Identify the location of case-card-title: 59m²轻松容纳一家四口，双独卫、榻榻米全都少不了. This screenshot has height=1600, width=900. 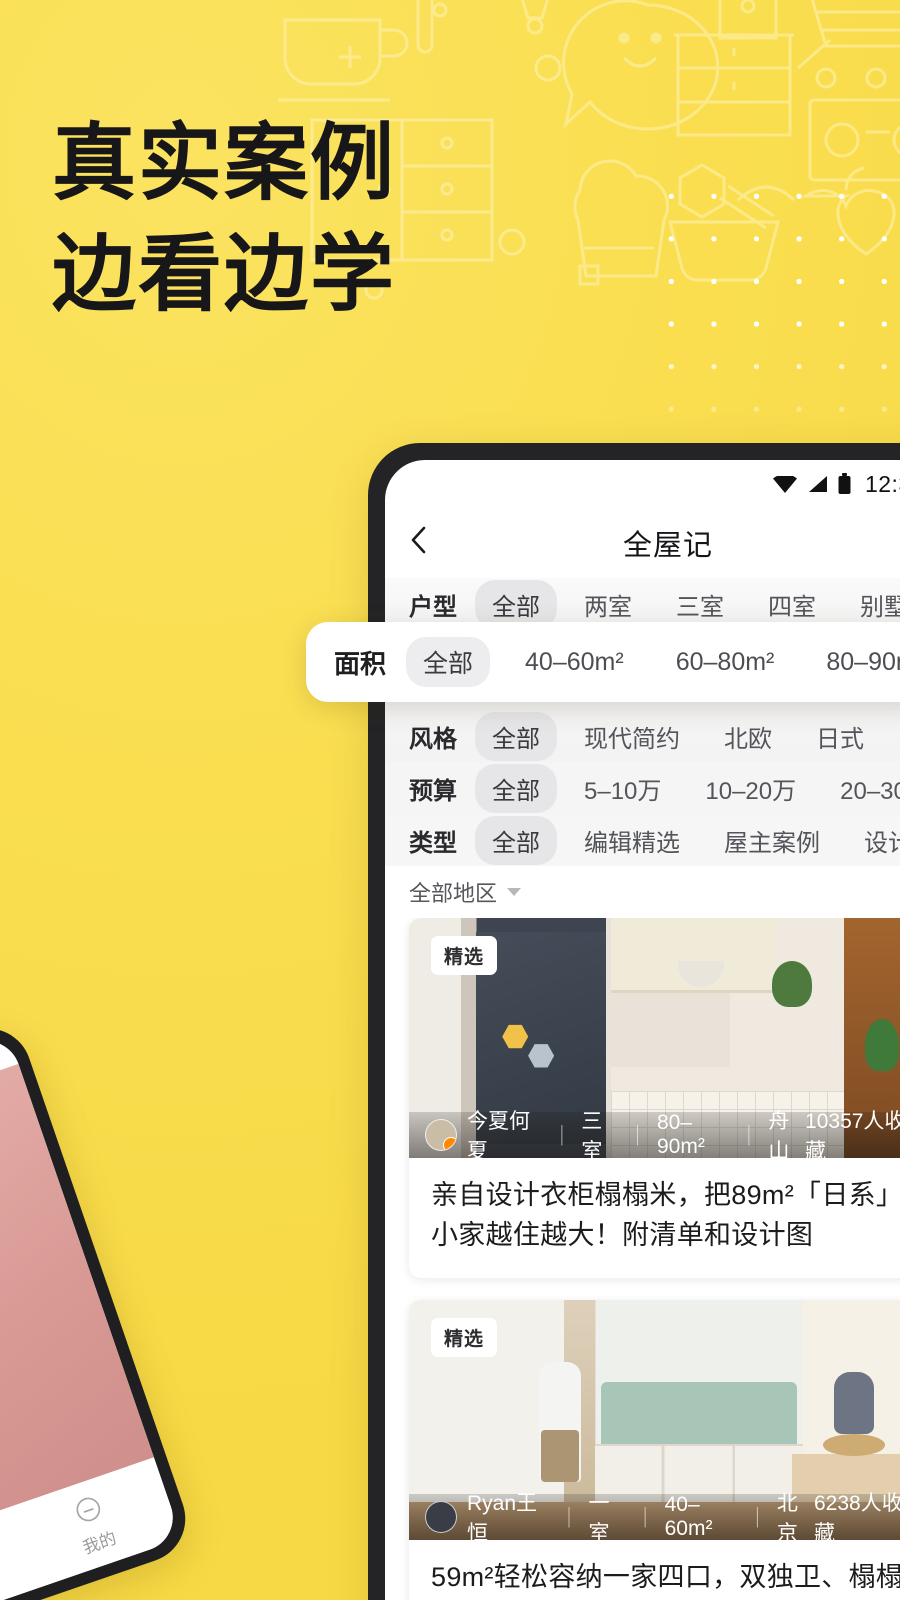
(665, 1576).